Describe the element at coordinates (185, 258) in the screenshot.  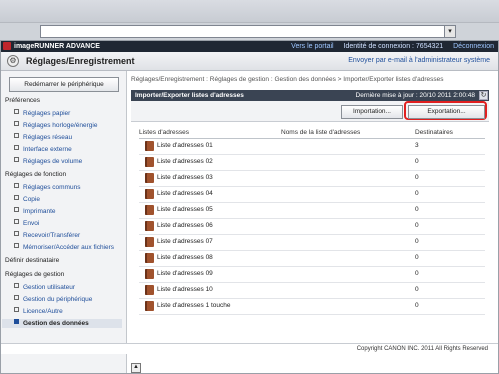
I see `address-list-link: Liste d'adresses 08` at that location.